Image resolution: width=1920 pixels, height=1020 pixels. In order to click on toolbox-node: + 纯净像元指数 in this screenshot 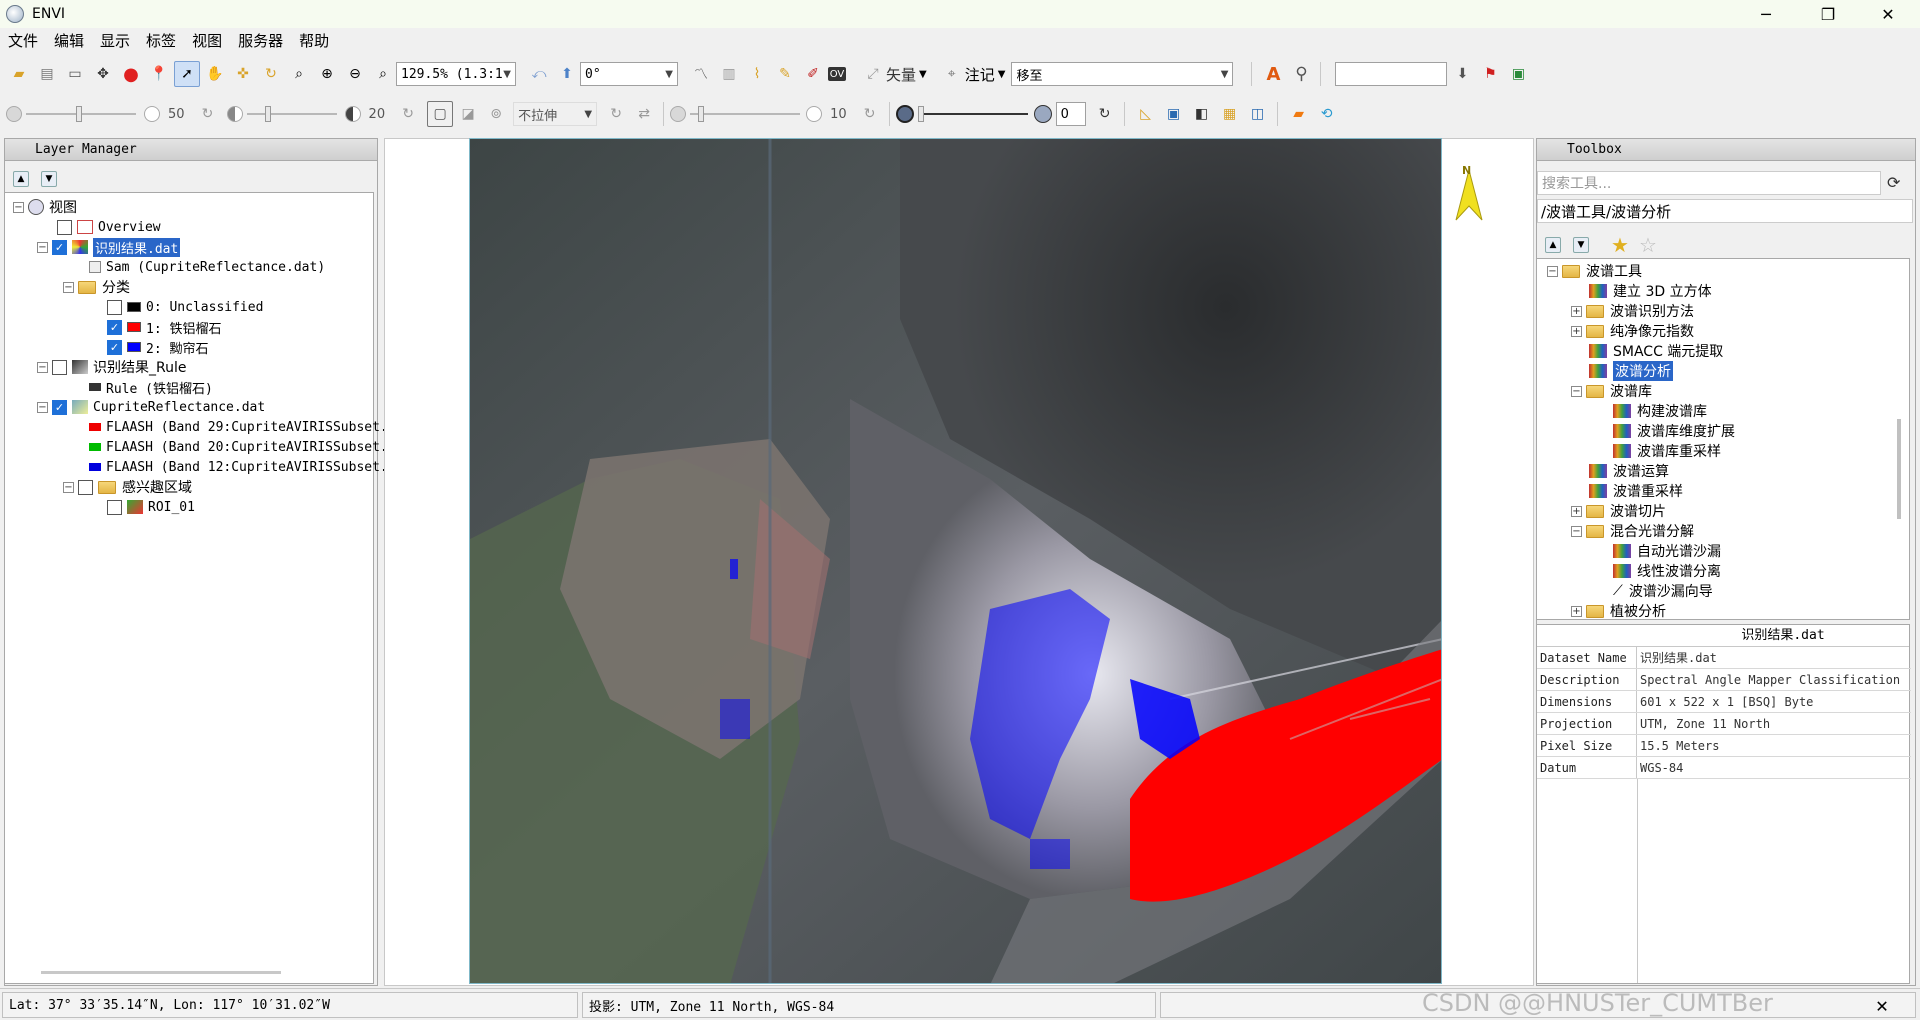, I will do `click(1632, 331)`.